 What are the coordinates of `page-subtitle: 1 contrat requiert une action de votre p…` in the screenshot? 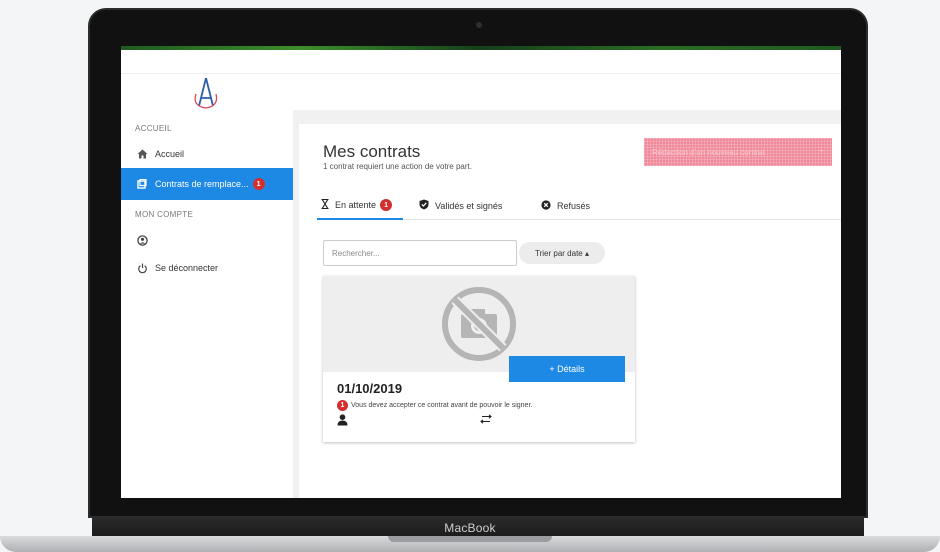 It's located at (397, 166).